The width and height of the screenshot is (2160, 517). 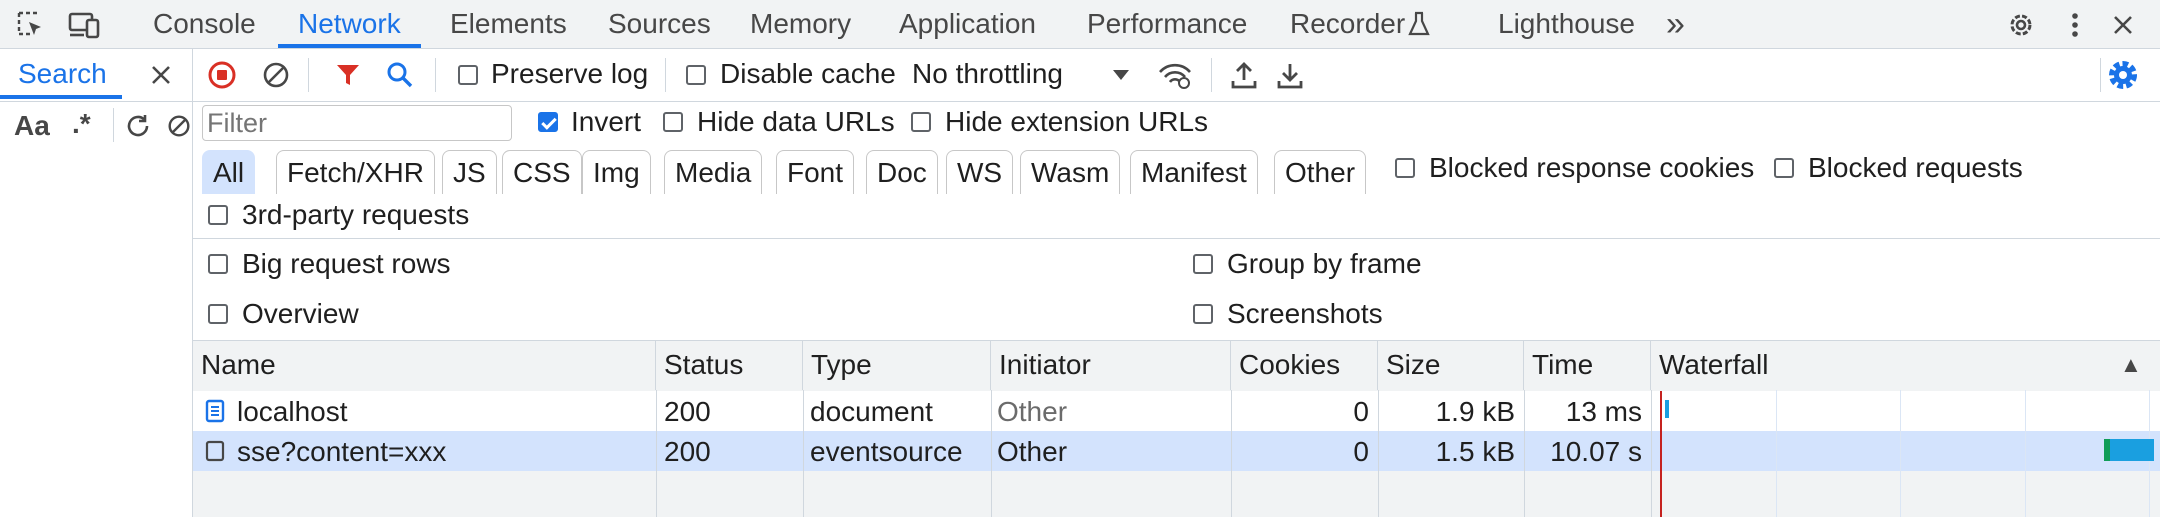 What do you see at coordinates (2123, 25) in the screenshot?
I see `close-devtools-icon` at bounding box center [2123, 25].